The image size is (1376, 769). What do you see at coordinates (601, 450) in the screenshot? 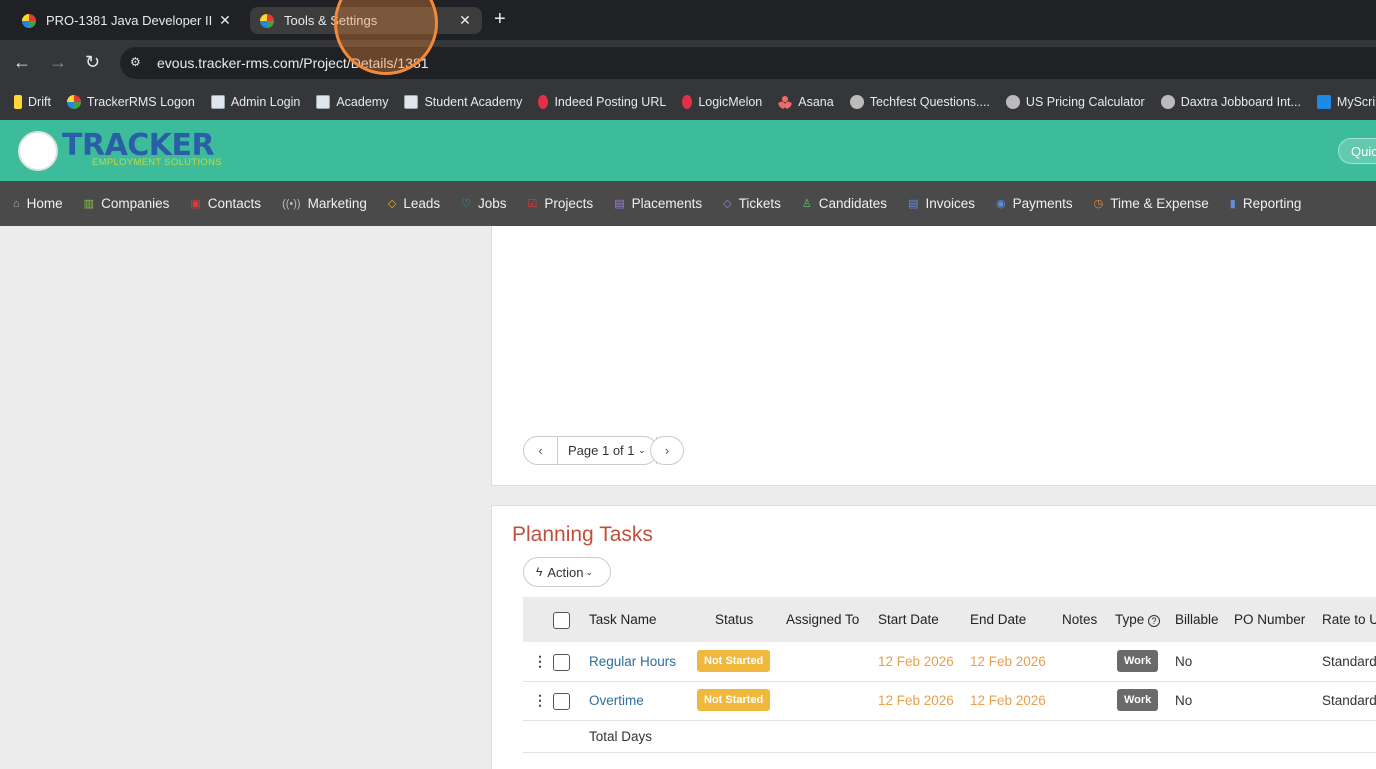
I see `page-label: Page 1 of 1` at bounding box center [601, 450].